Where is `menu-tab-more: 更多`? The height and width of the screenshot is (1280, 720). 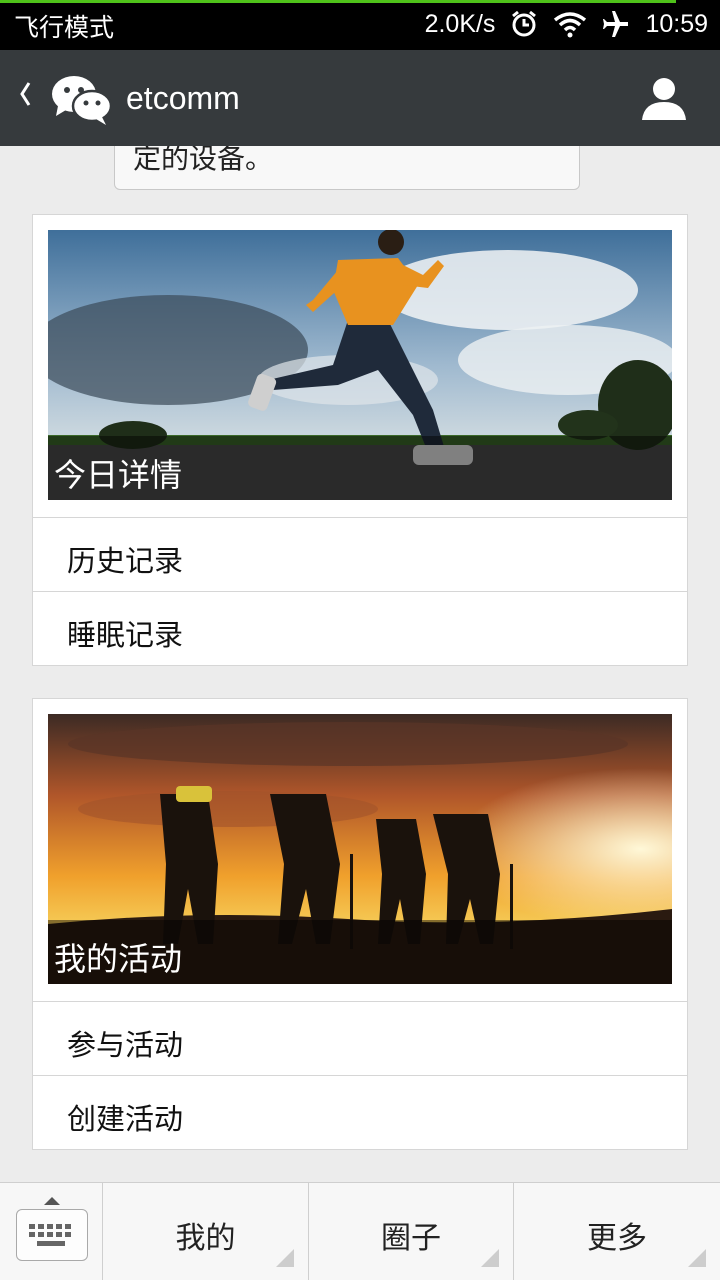 menu-tab-more: 更多 is located at coordinates (617, 1231).